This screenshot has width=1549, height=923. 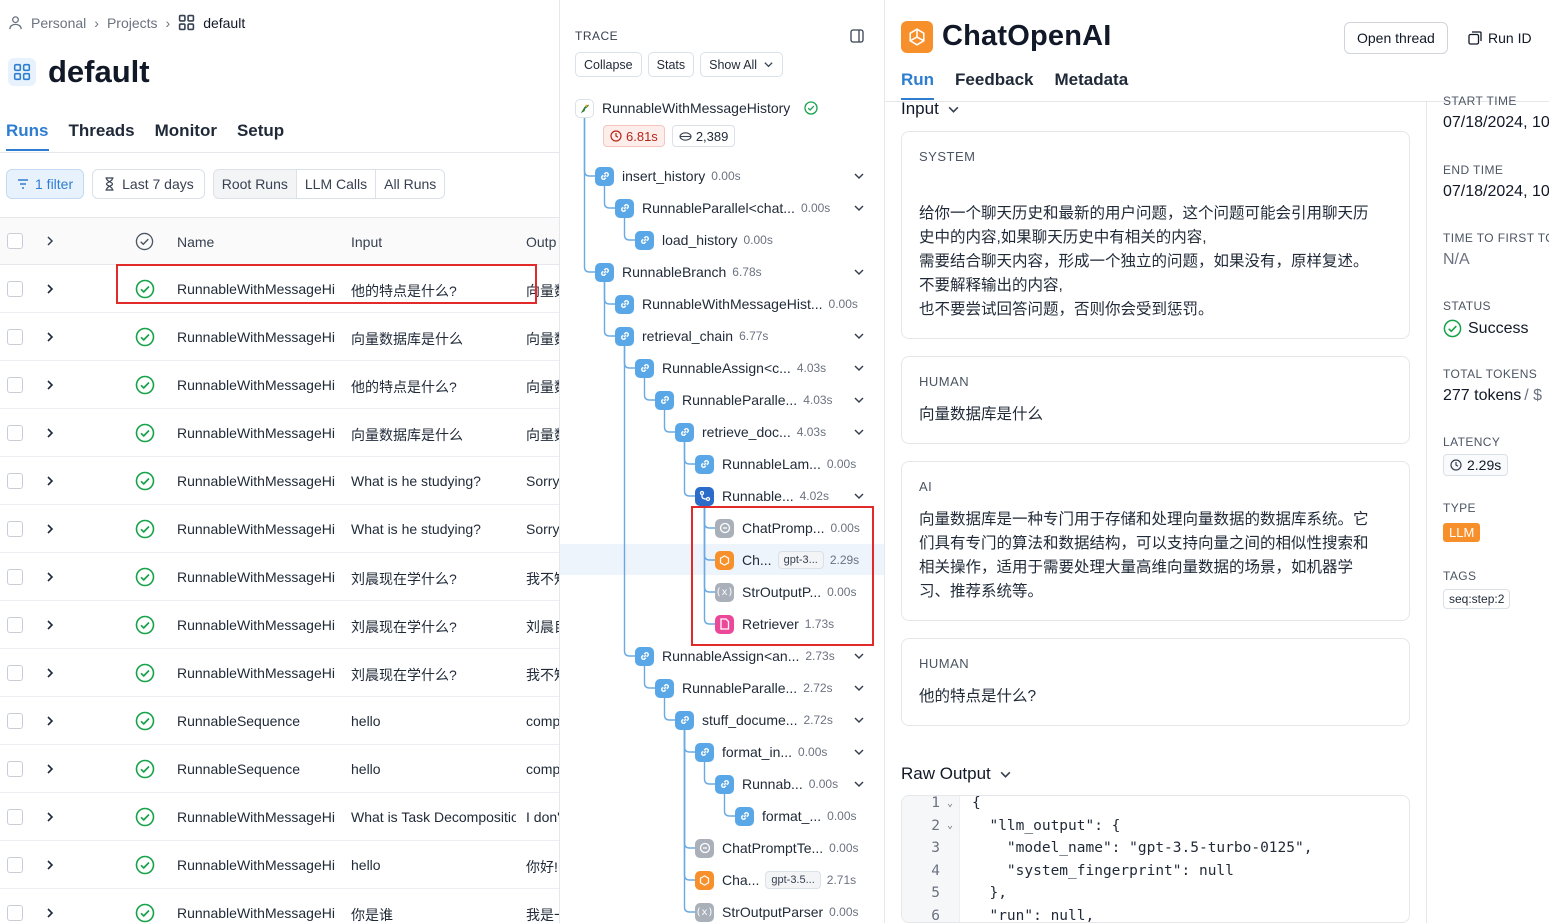 I want to click on trace-node: insert_history 0.00s, so click(x=729, y=176).